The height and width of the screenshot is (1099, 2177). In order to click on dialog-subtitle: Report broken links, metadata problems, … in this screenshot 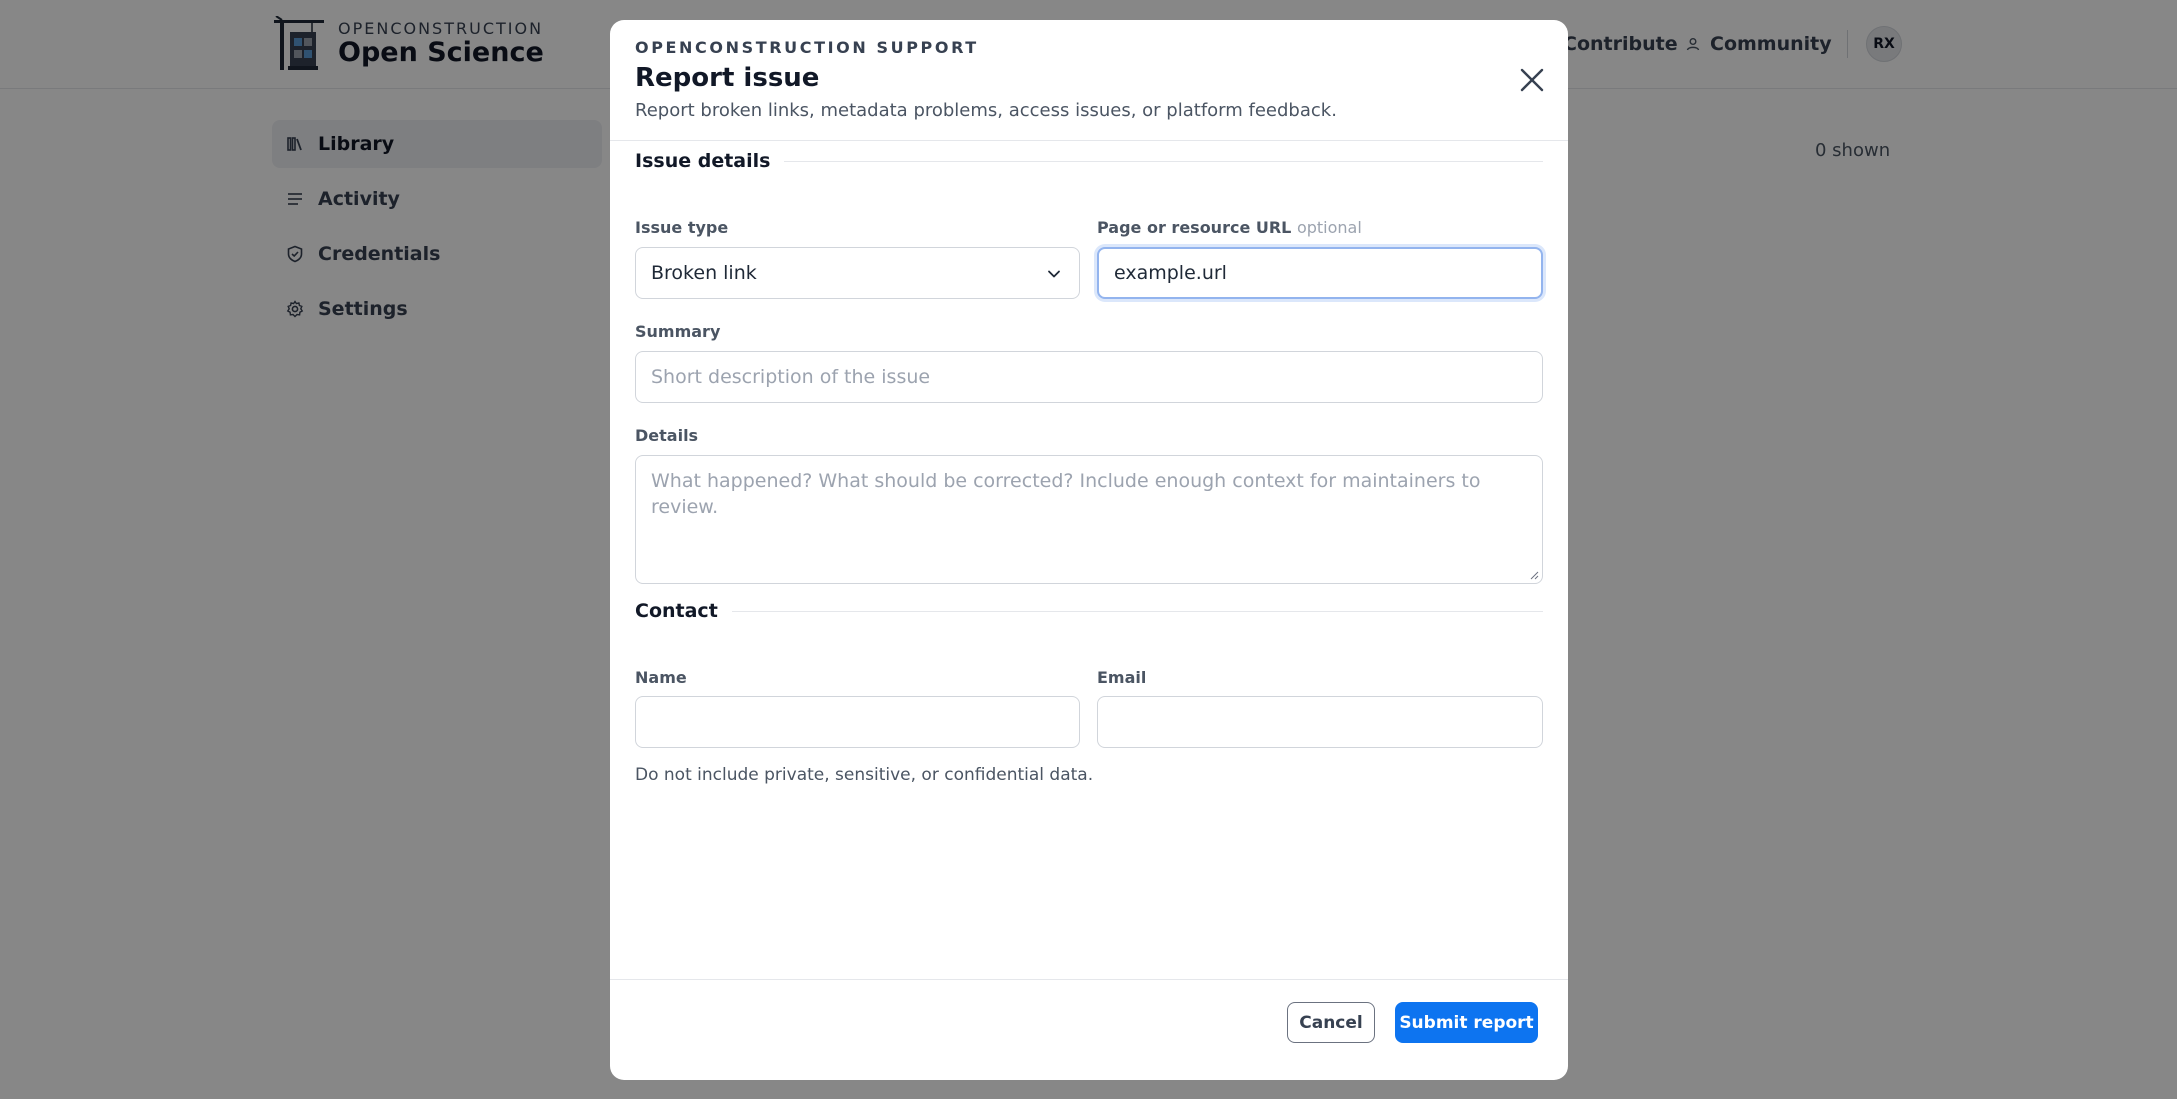, I will do `click(986, 110)`.